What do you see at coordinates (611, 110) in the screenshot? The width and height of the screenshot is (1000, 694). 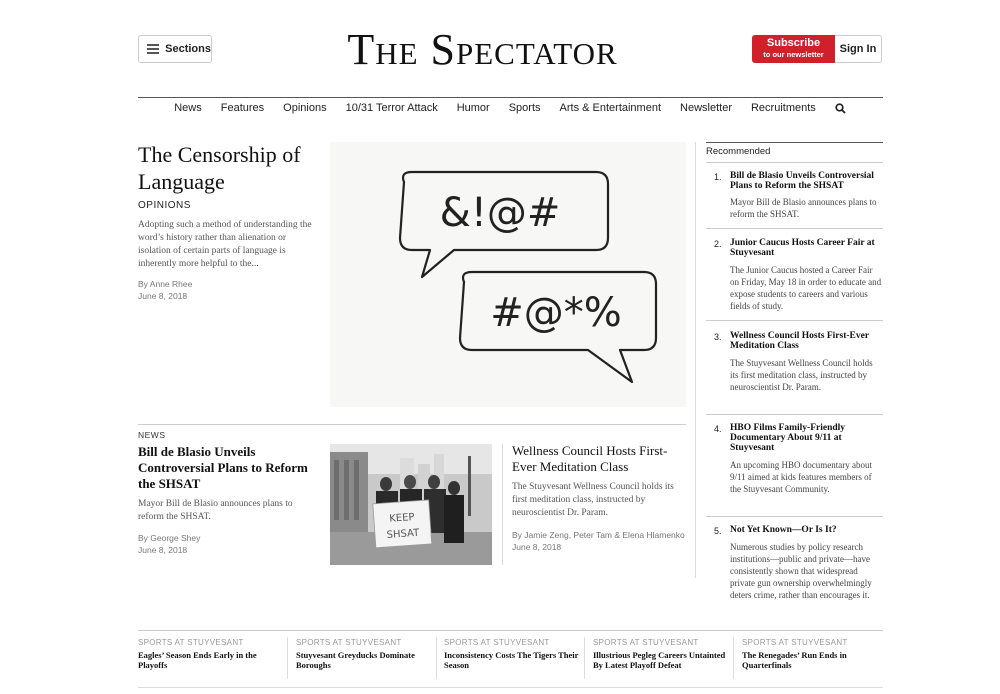 I see `nav-item-arts: Arts & Entertainment` at bounding box center [611, 110].